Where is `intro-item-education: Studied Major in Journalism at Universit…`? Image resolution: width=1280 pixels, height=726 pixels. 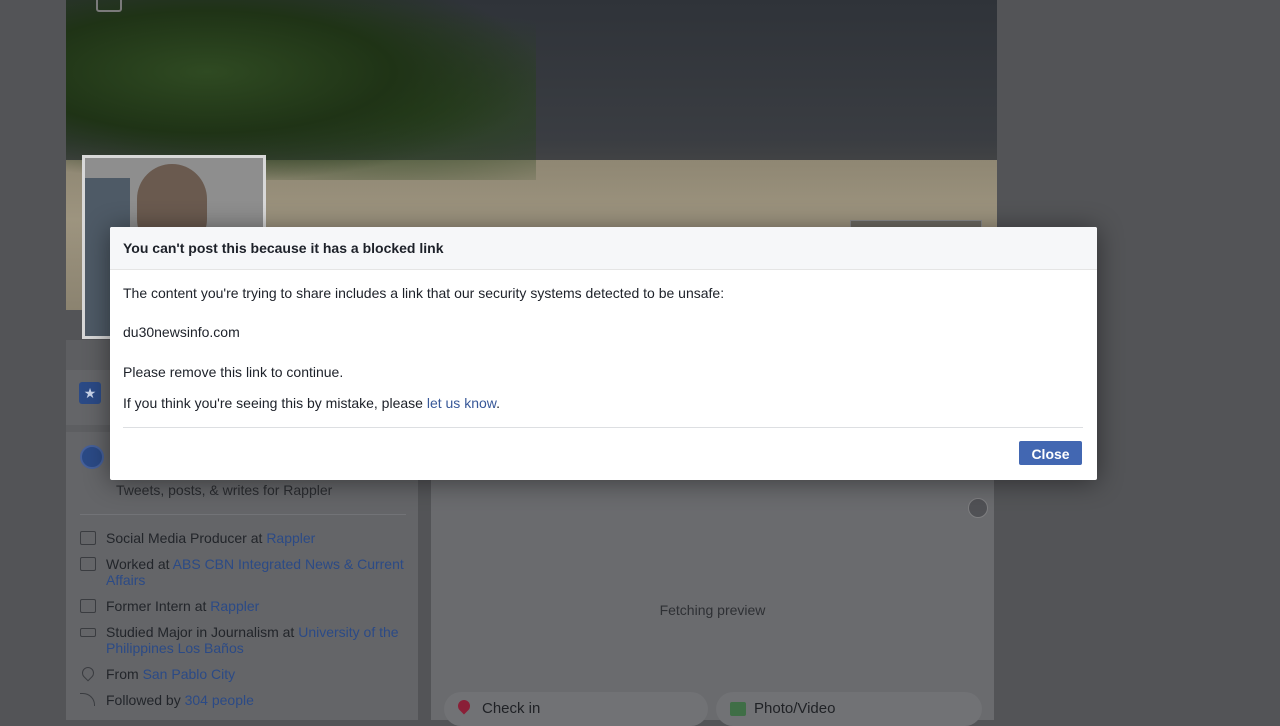 intro-item-education: Studied Major in Journalism at Universit… is located at coordinates (243, 640).